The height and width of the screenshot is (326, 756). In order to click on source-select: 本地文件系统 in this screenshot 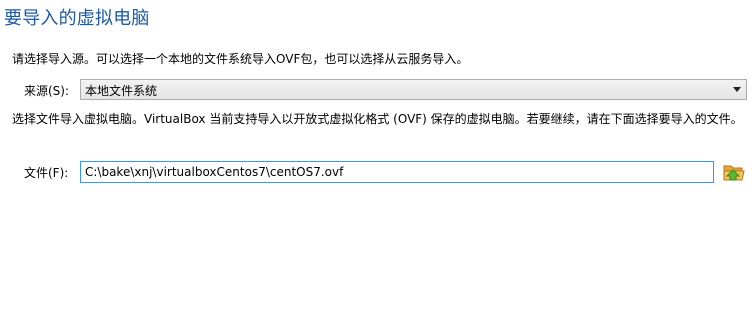, I will do `click(413, 89)`.